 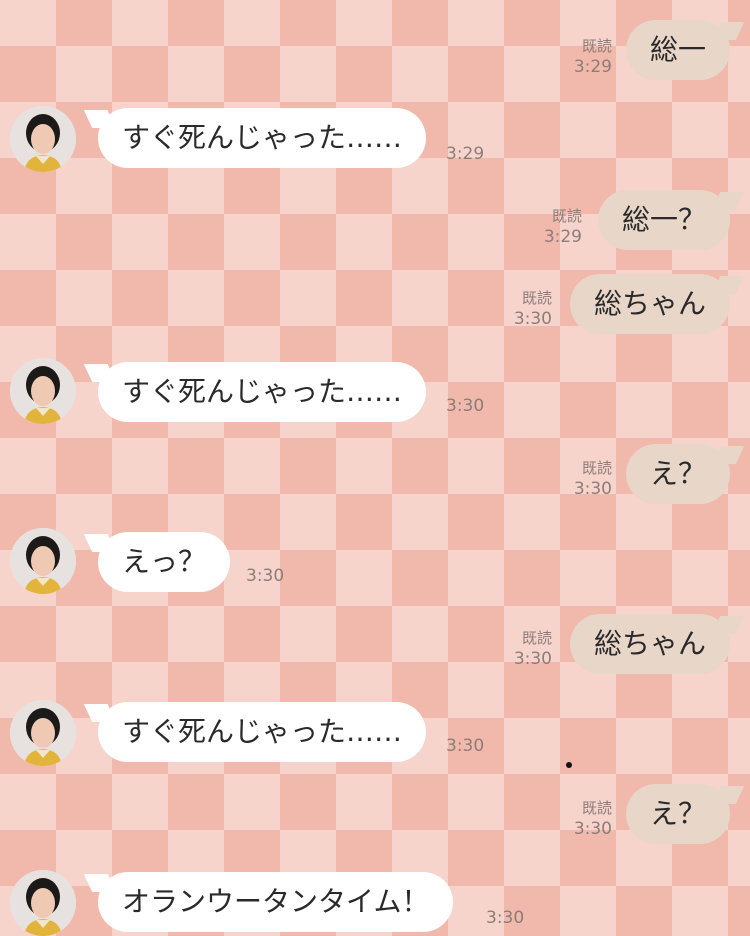 I want to click on message-bubble-outgoing: 総一？, so click(x=663, y=220).